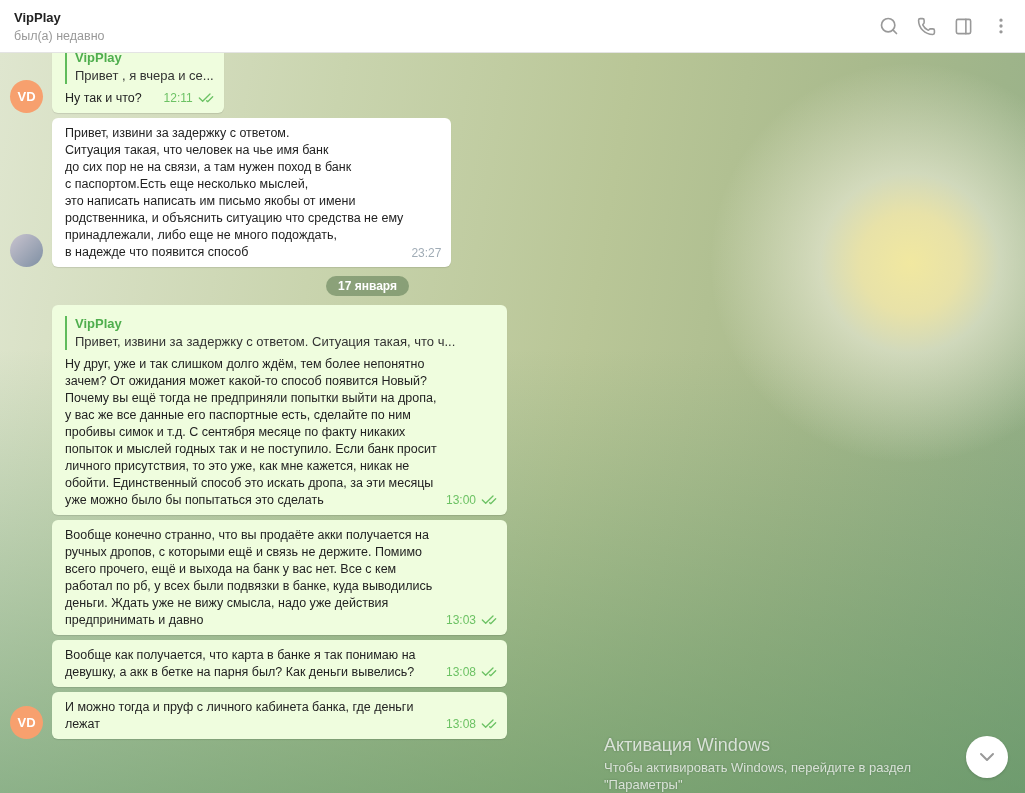 The width and height of the screenshot is (1025, 793). What do you see at coordinates (367, 286) in the screenshot?
I see `date-label: 17 января` at bounding box center [367, 286].